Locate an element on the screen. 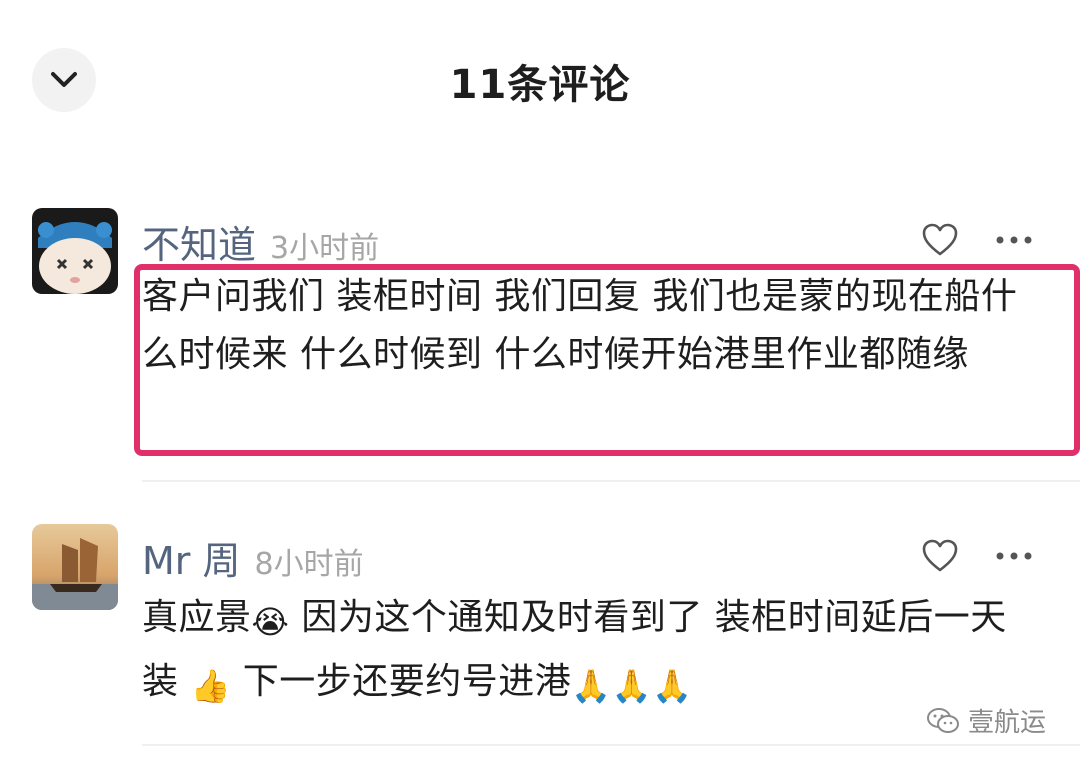 The height and width of the screenshot is (767, 1080). page-title: 11条评论 is located at coordinates (540, 85).